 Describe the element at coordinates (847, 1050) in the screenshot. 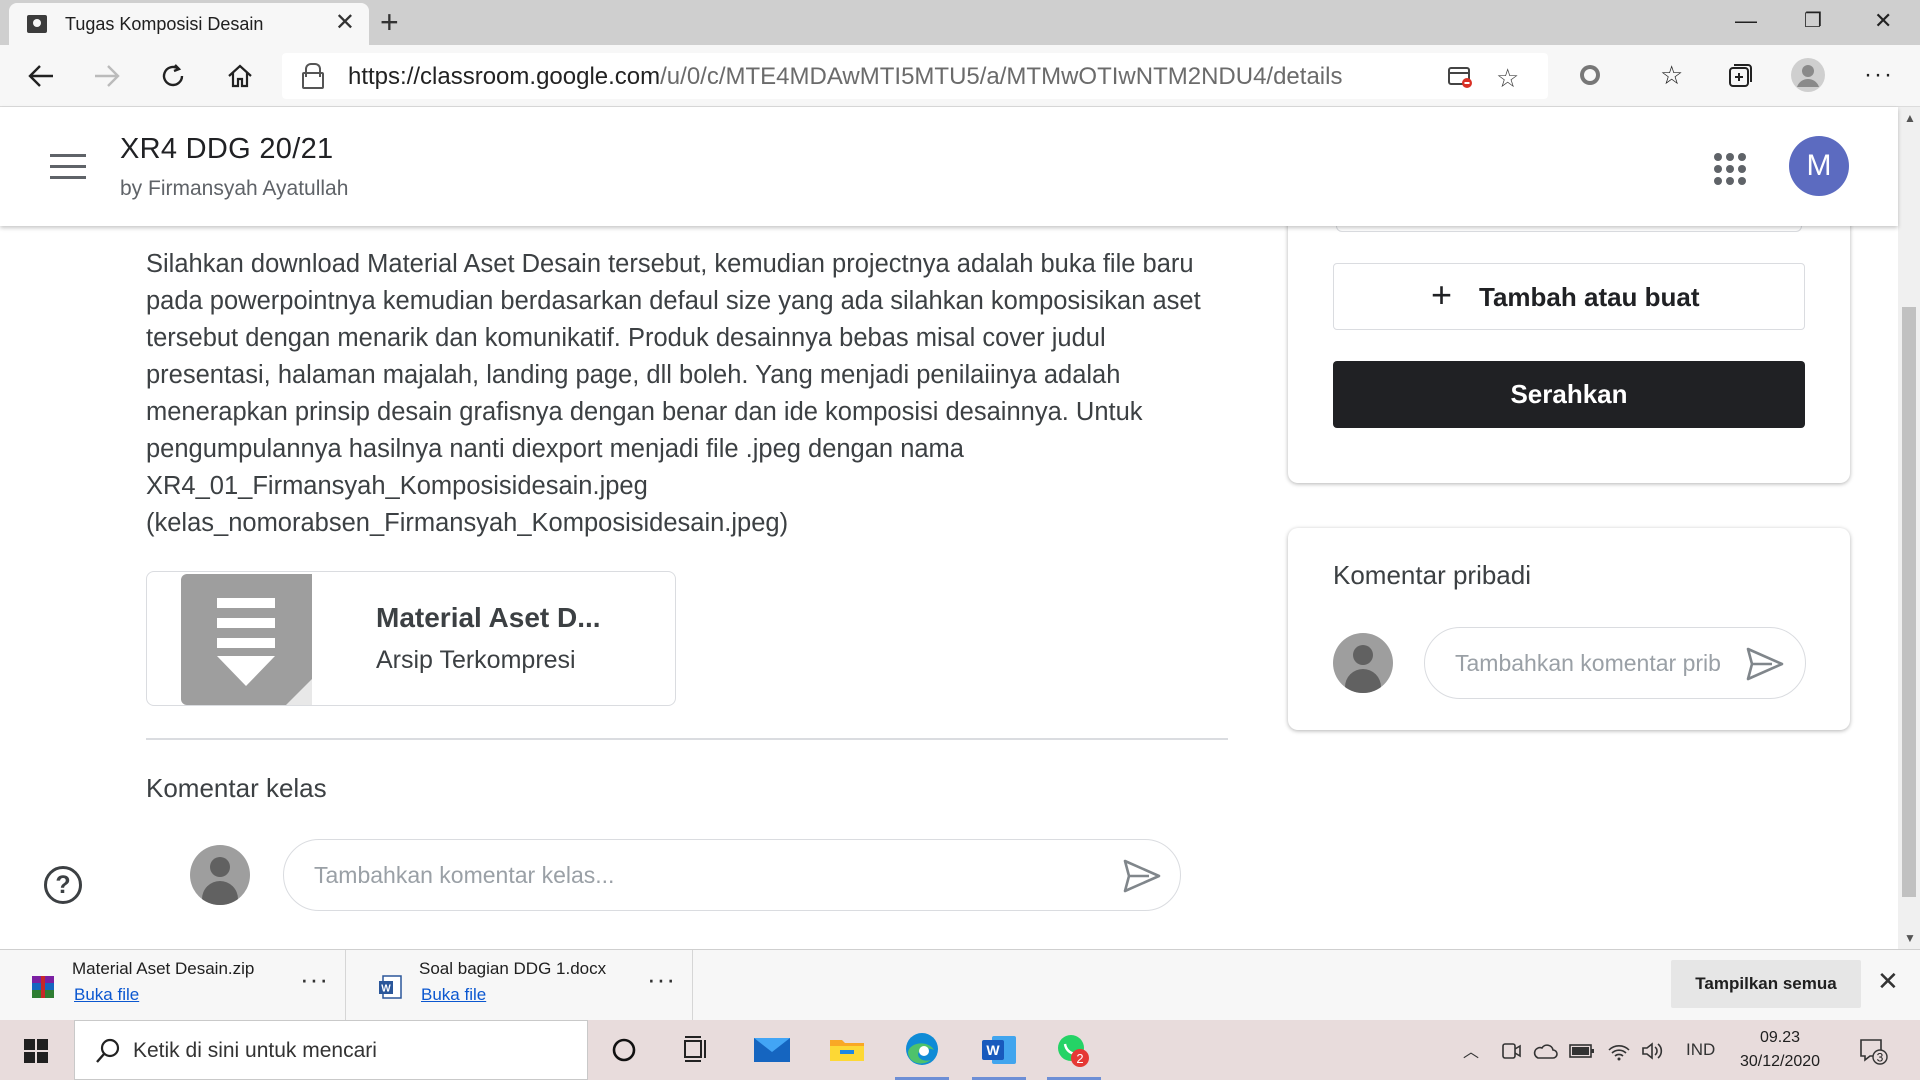

I see `file-explorer-icon` at that location.